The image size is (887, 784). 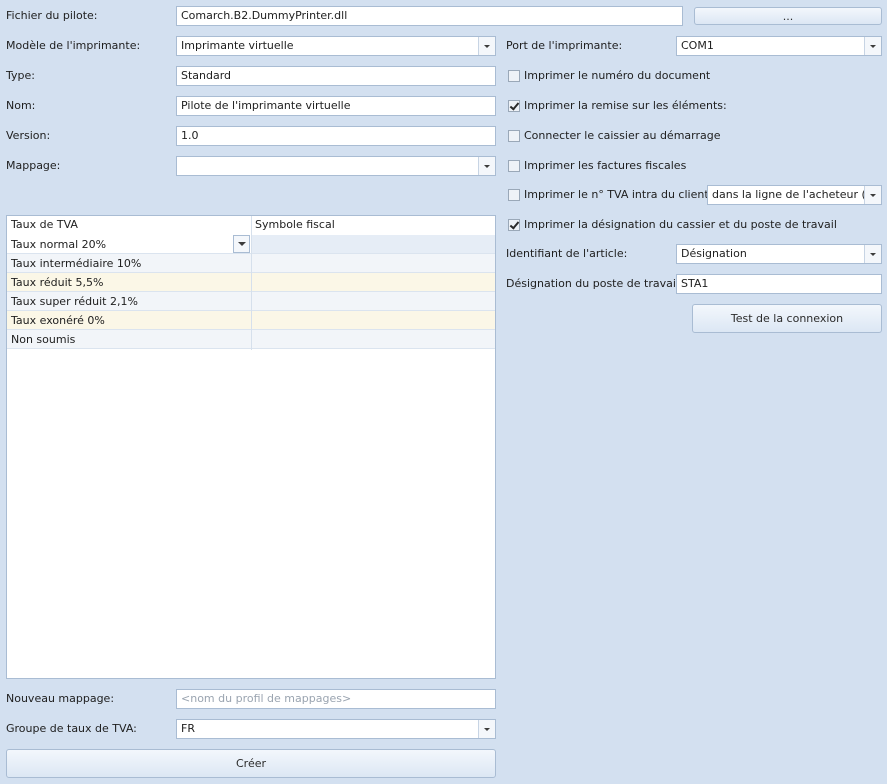 I want to click on vat-group-label: Groupe de taux de TVA:, so click(x=71, y=728).